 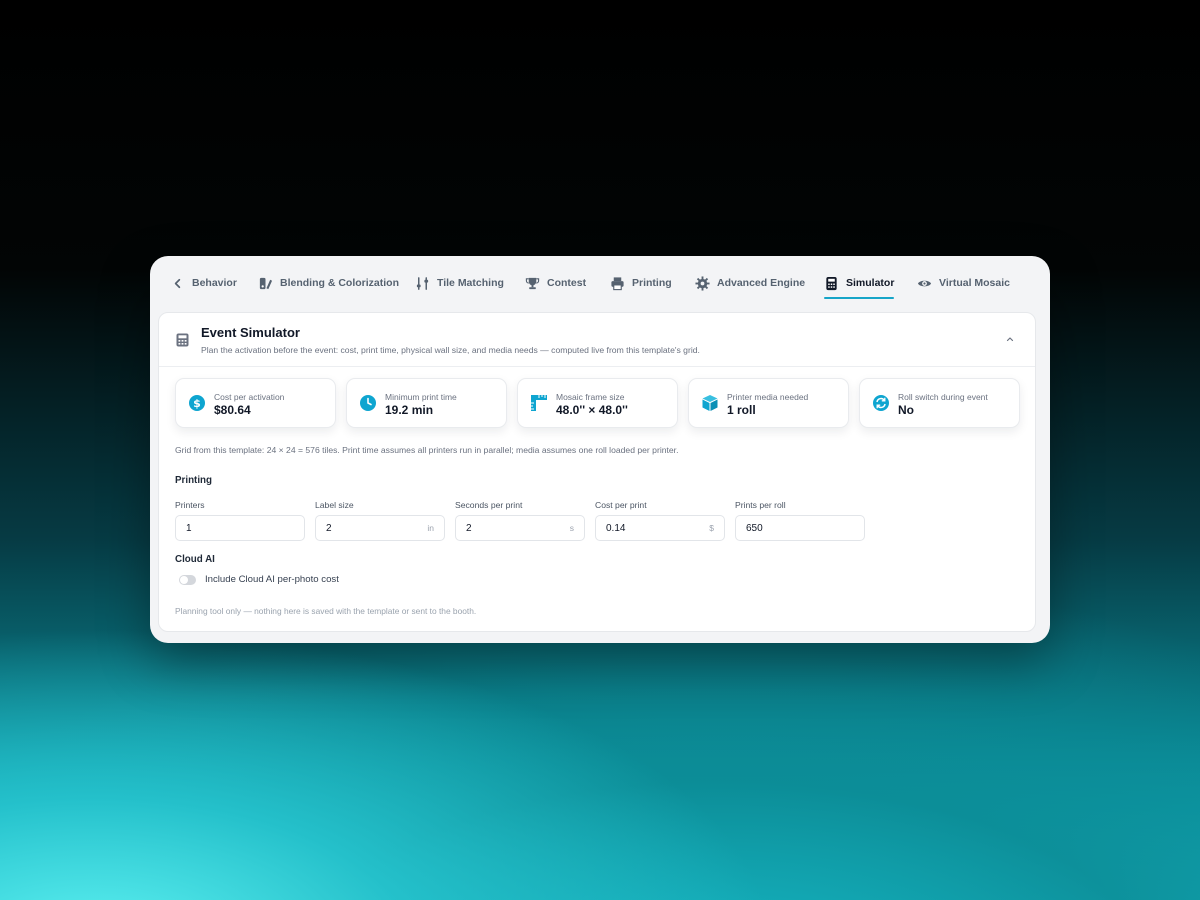 I want to click on input-unit: $, so click(x=711, y=528).